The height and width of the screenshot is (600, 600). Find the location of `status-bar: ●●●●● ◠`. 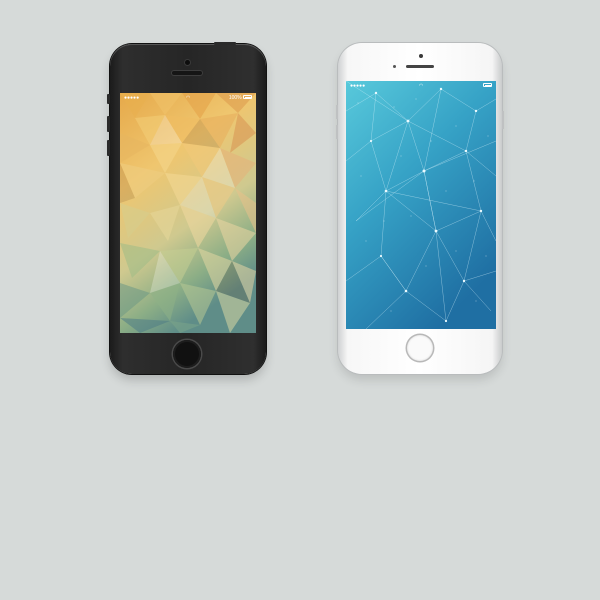

status-bar: ●●●●● ◠ is located at coordinates (421, 86).